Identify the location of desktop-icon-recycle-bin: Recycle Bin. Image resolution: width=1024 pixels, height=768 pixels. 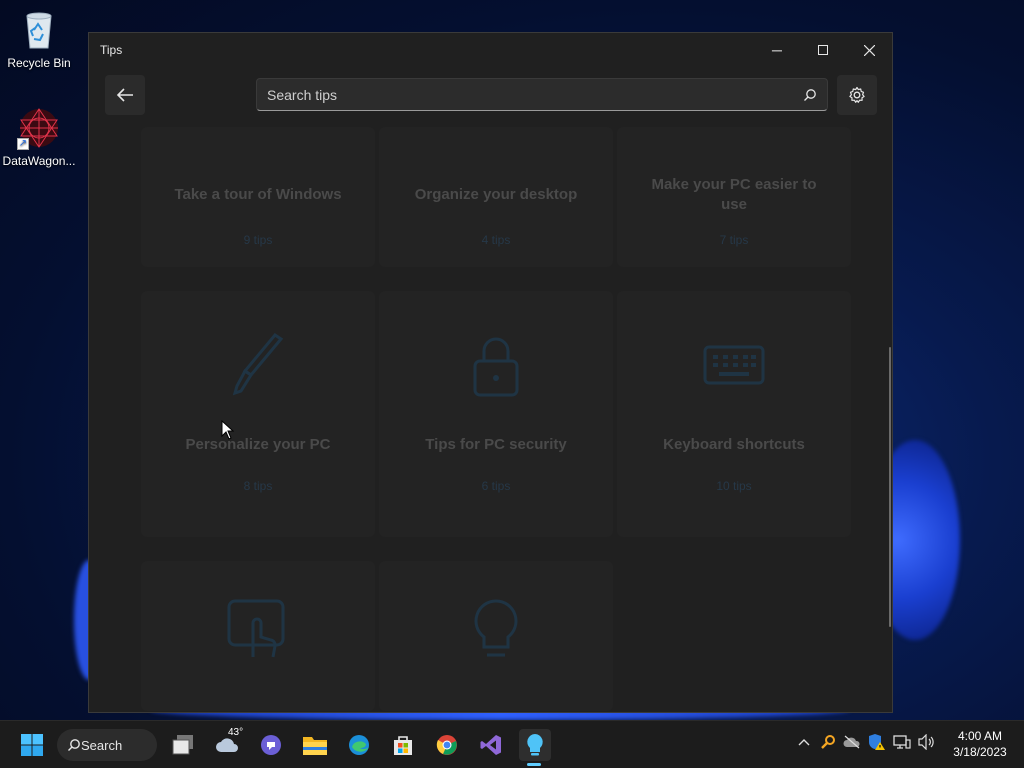
(39, 39).